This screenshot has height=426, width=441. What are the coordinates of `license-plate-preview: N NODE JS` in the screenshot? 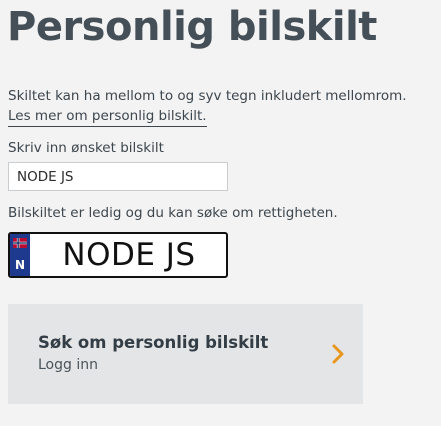 It's located at (118, 255).